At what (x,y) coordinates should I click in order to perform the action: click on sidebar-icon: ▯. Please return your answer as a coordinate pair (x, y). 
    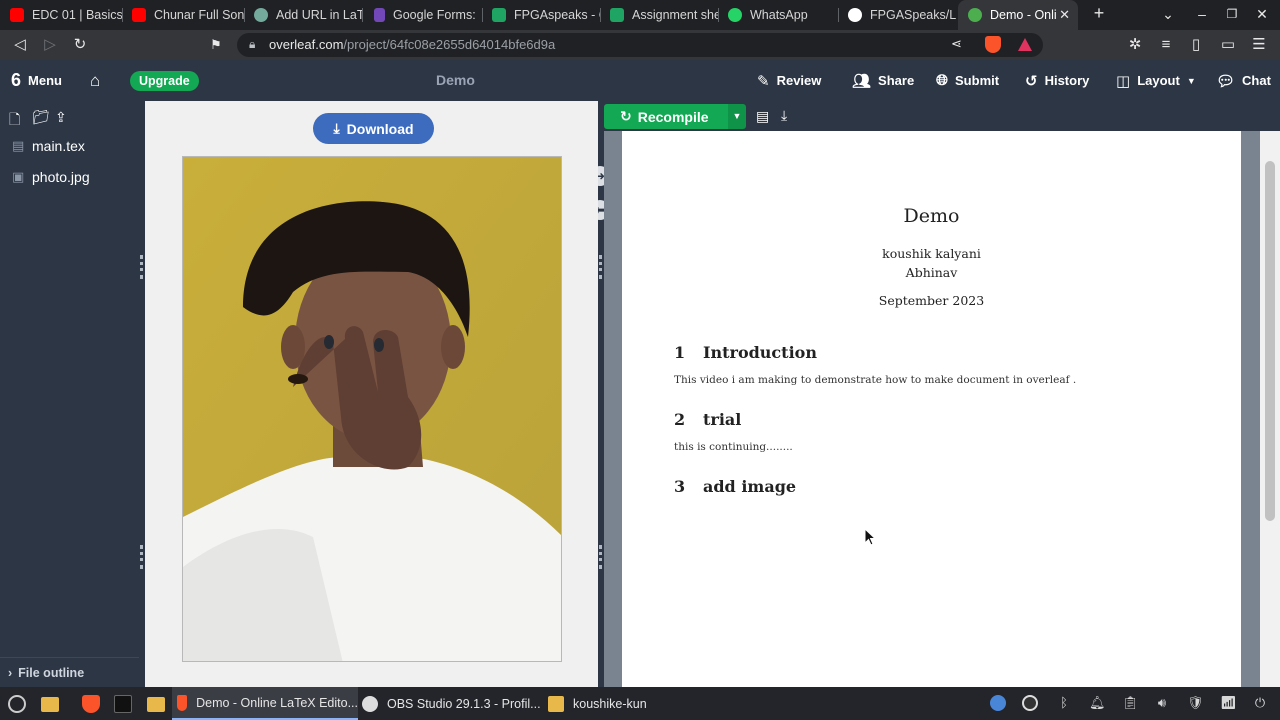
    Looking at the image, I should click on (1196, 45).